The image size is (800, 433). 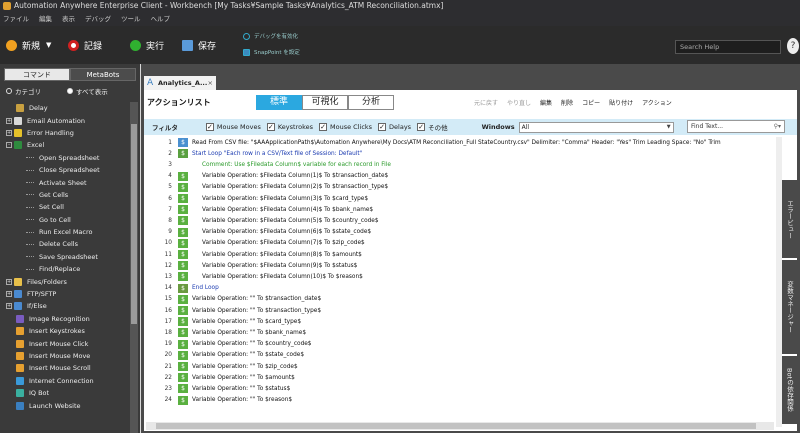 I want to click on menu-edit: 編集, so click(x=45, y=19).